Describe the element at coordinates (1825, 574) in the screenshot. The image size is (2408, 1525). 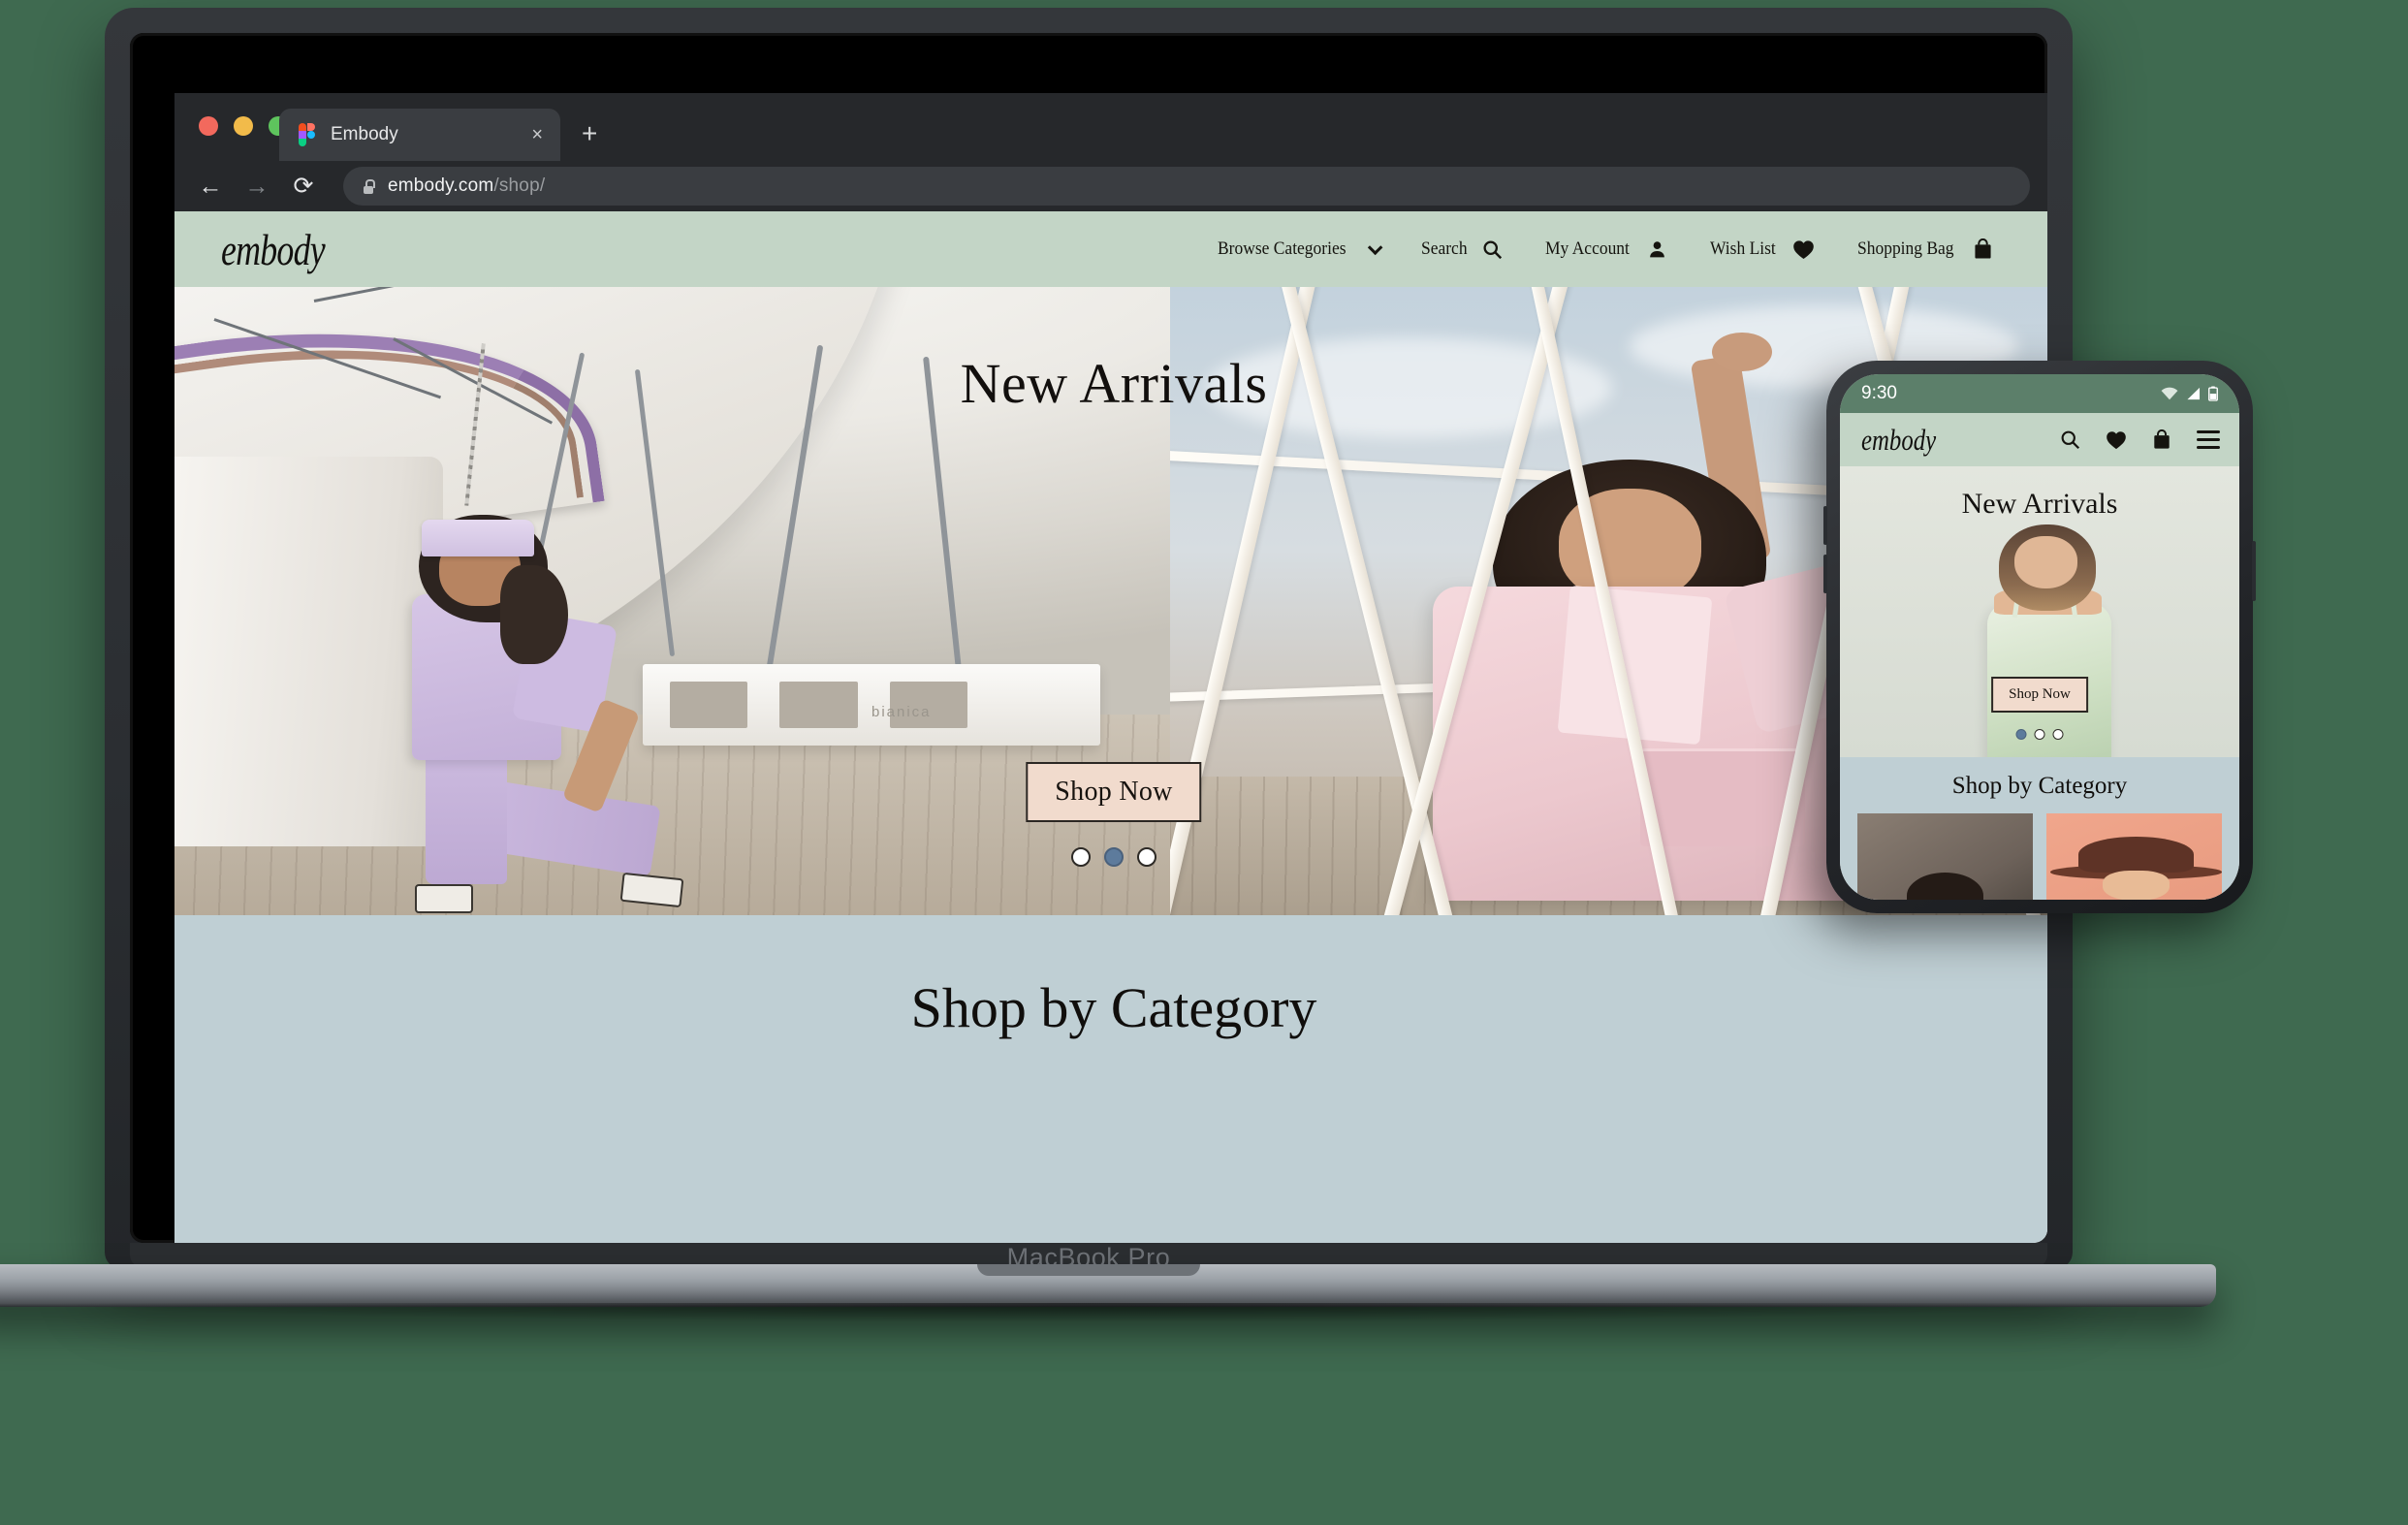
I see `volume-down-button` at that location.